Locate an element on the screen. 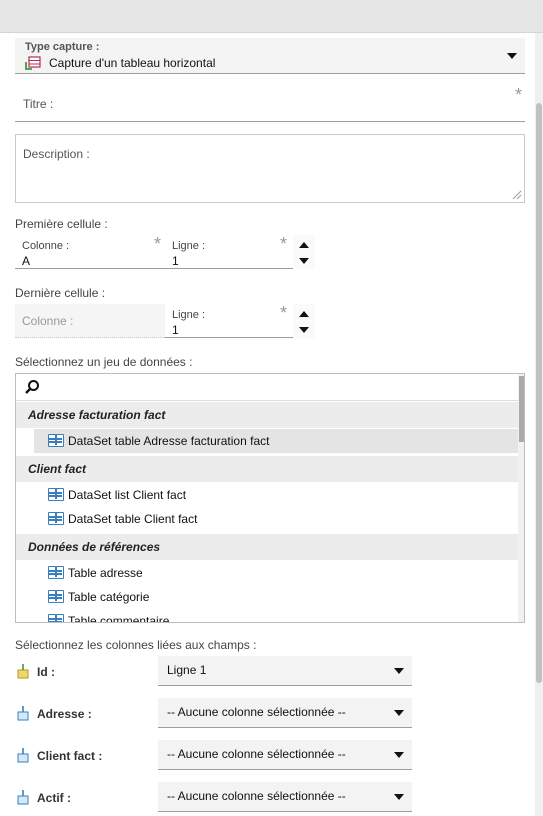 This screenshot has width=543, height=816. group-label: Données de références is located at coordinates (94, 547).